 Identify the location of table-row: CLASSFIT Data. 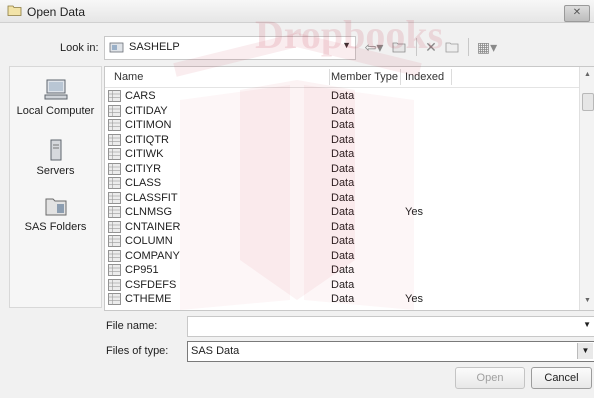
(342, 198).